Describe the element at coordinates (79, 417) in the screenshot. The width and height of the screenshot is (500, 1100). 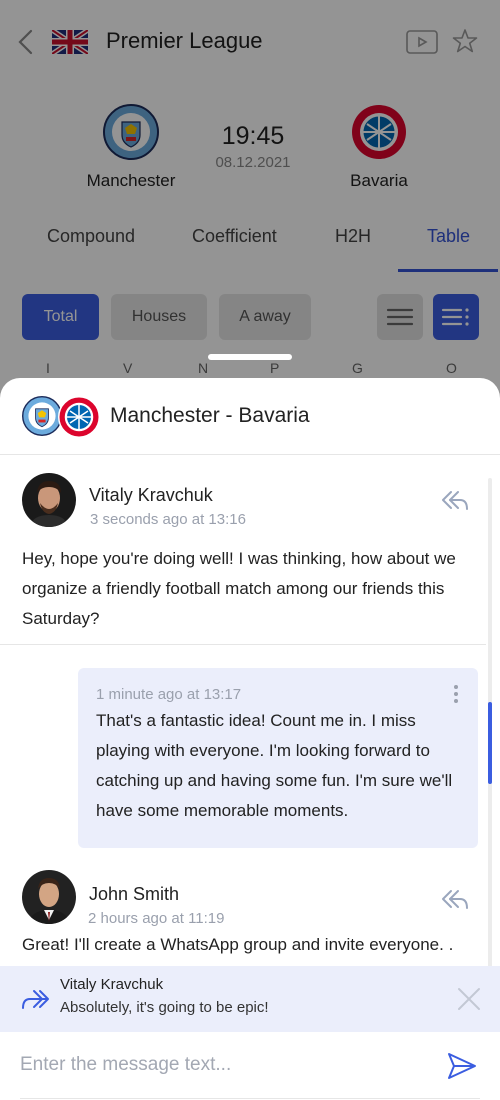
I see `bavaria-crest-icon` at that location.